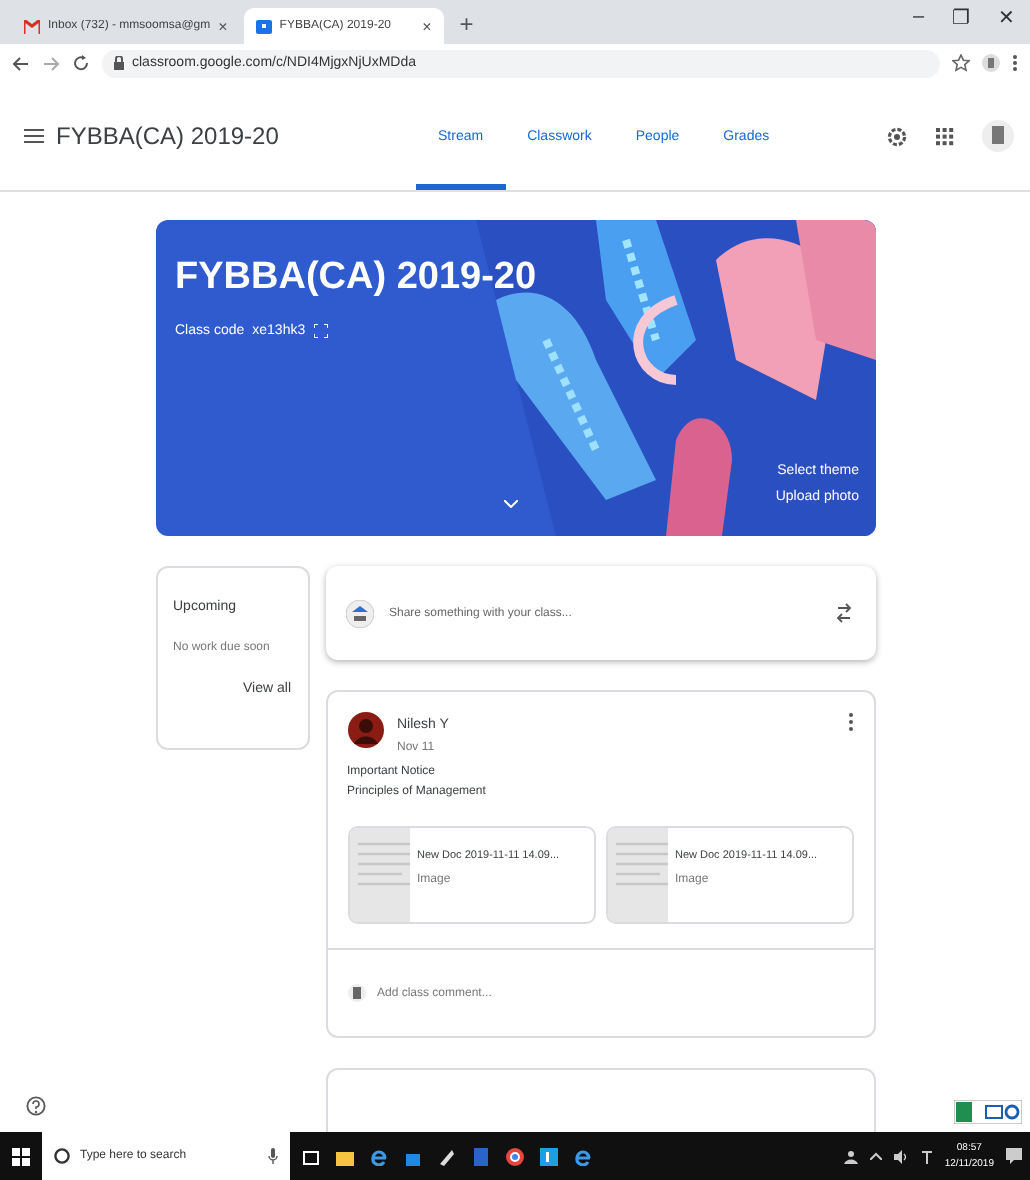  I want to click on people-icon, so click(851, 1156).